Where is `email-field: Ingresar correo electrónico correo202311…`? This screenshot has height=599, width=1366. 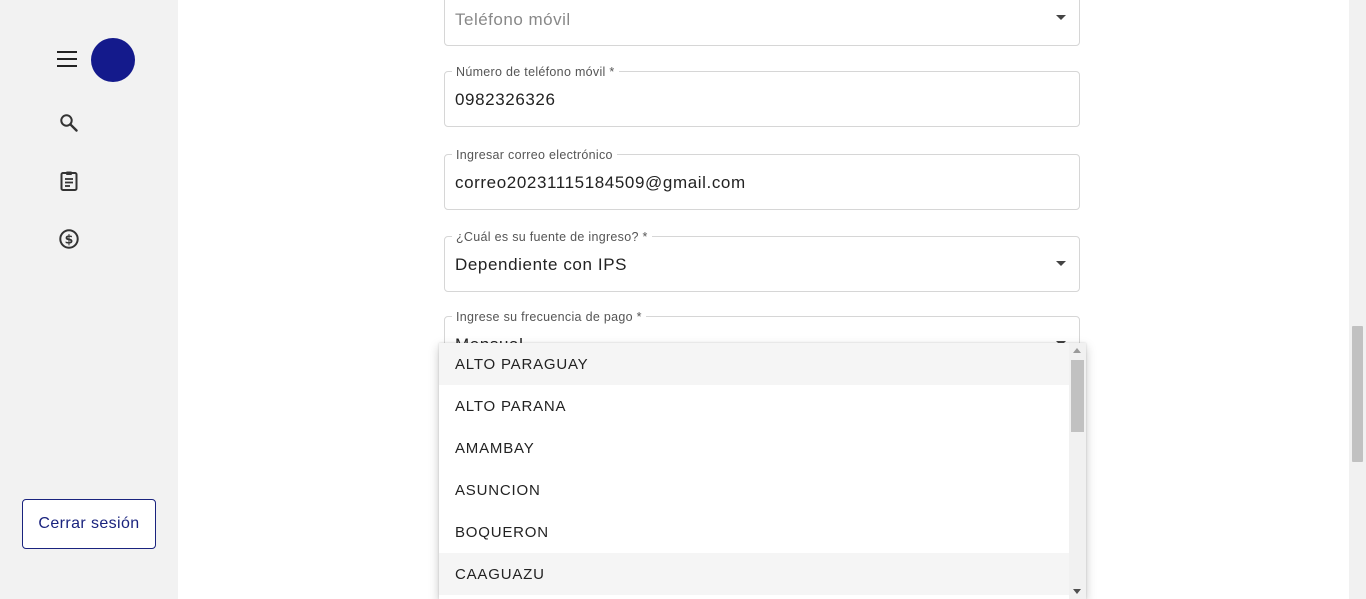 email-field: Ingresar correo electrónico correo202311… is located at coordinates (762, 179).